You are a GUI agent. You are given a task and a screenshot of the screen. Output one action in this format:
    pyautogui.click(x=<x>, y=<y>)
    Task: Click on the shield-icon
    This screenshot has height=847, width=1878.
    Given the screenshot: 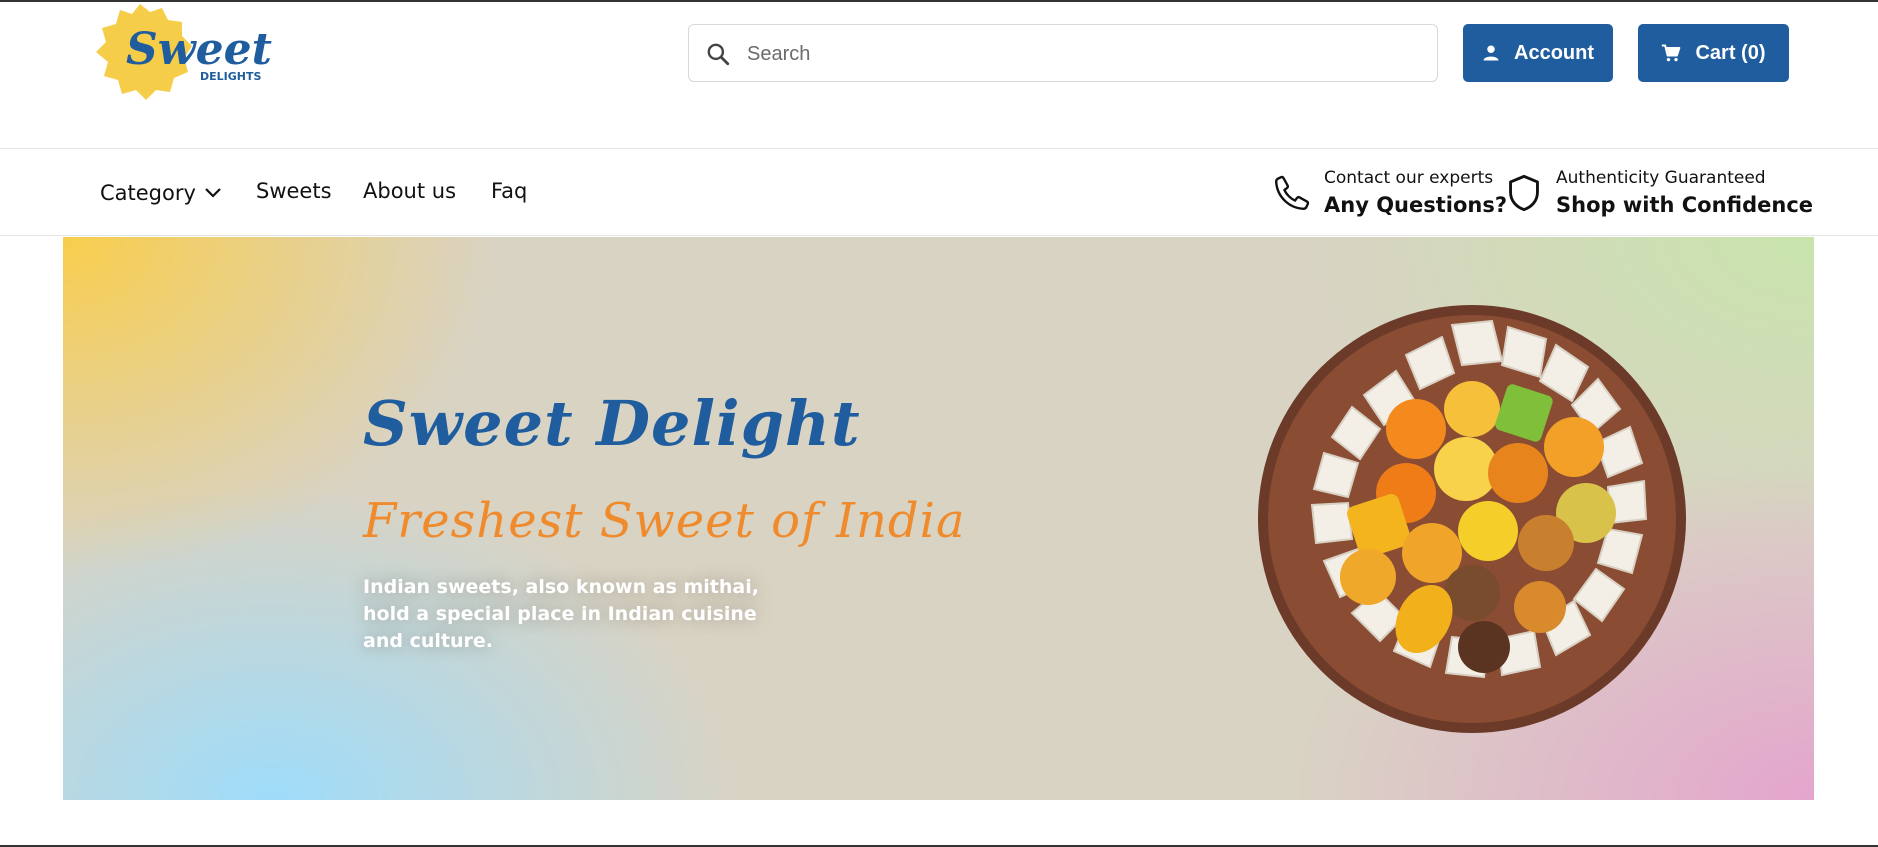 What is the action you would take?
    pyautogui.click(x=1524, y=193)
    